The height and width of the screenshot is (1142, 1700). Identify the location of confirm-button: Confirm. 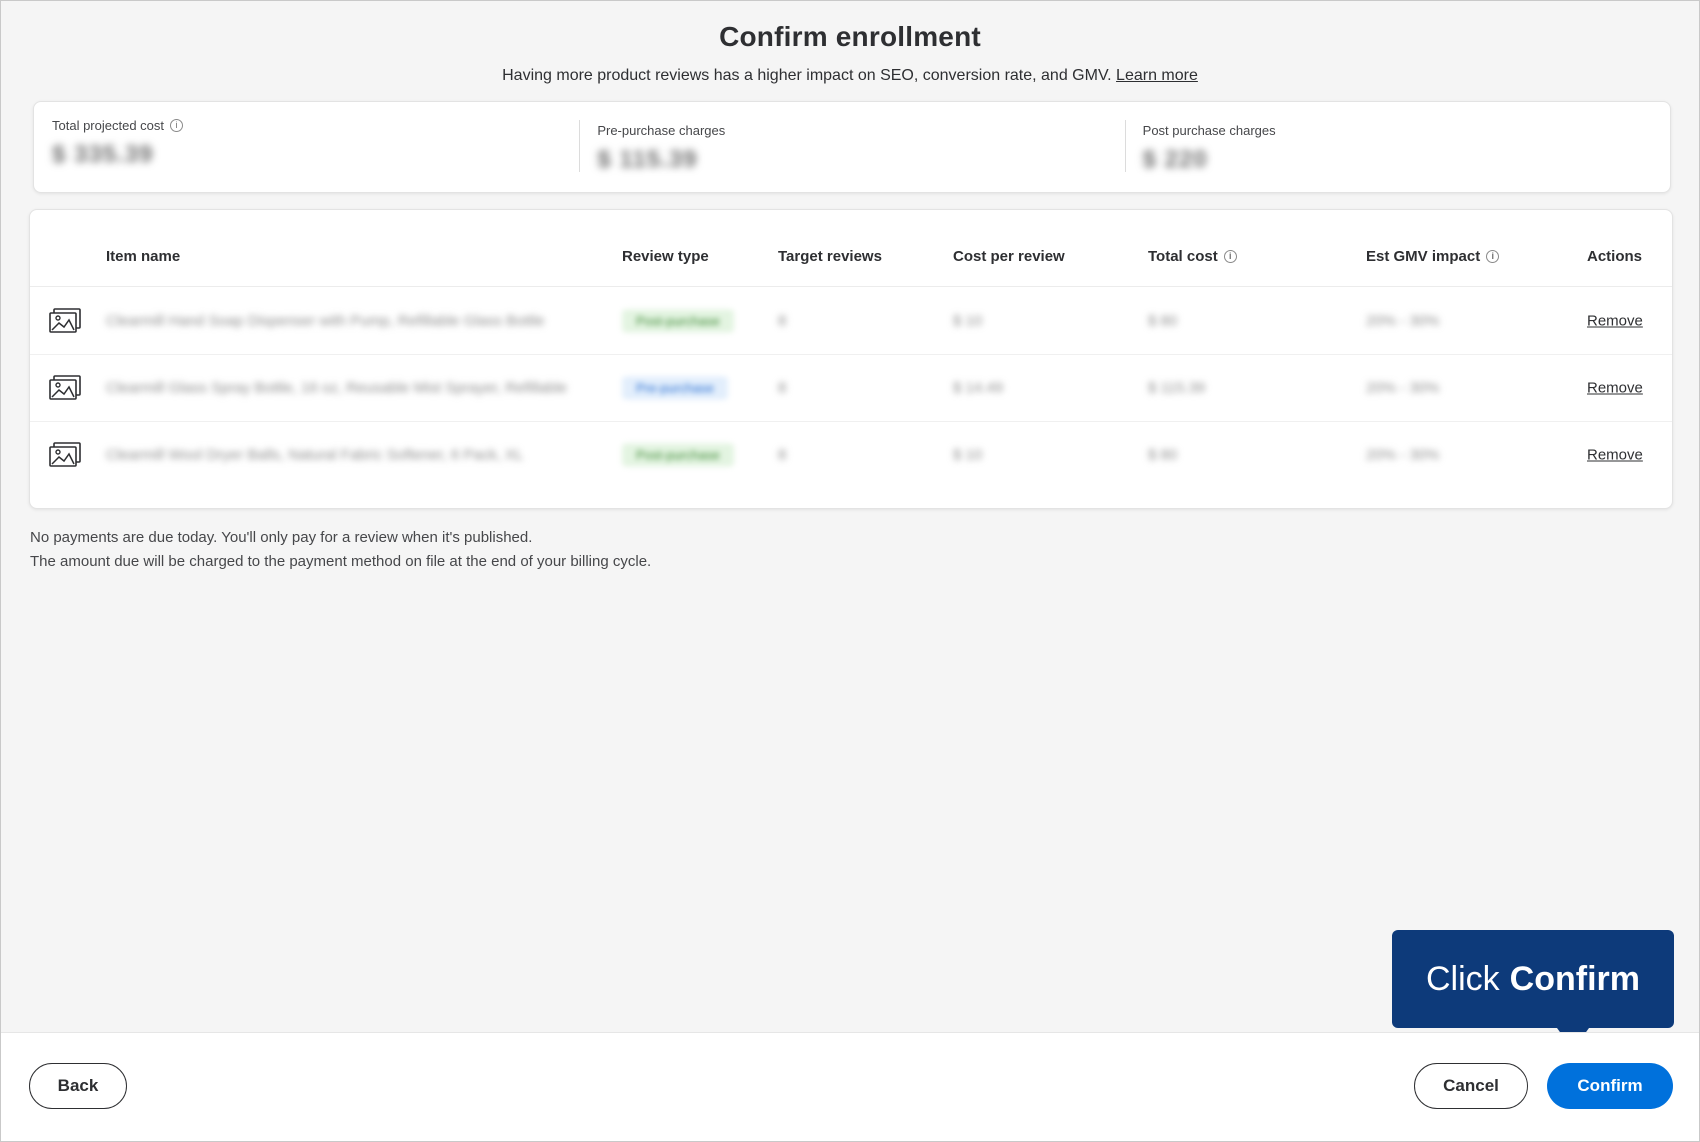
(1610, 1086).